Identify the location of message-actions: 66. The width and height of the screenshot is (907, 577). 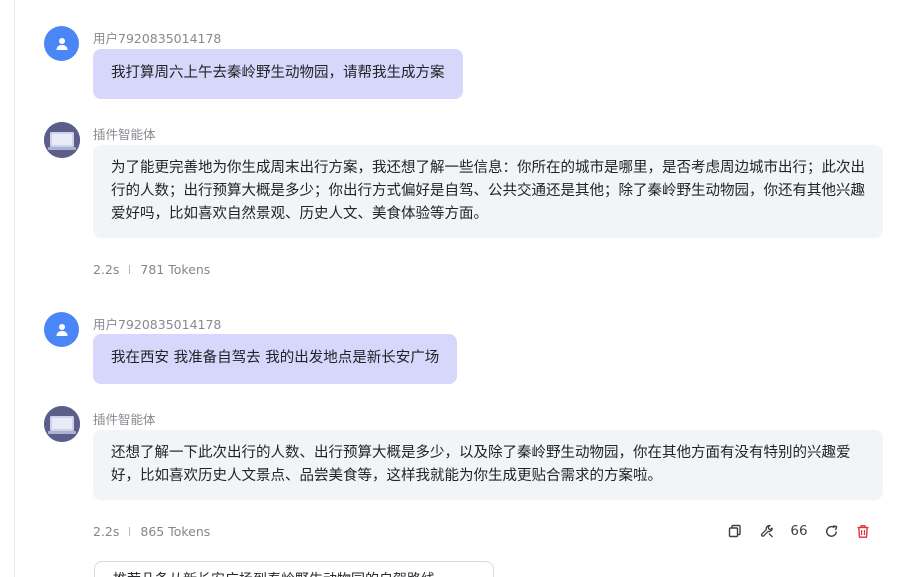
(799, 531).